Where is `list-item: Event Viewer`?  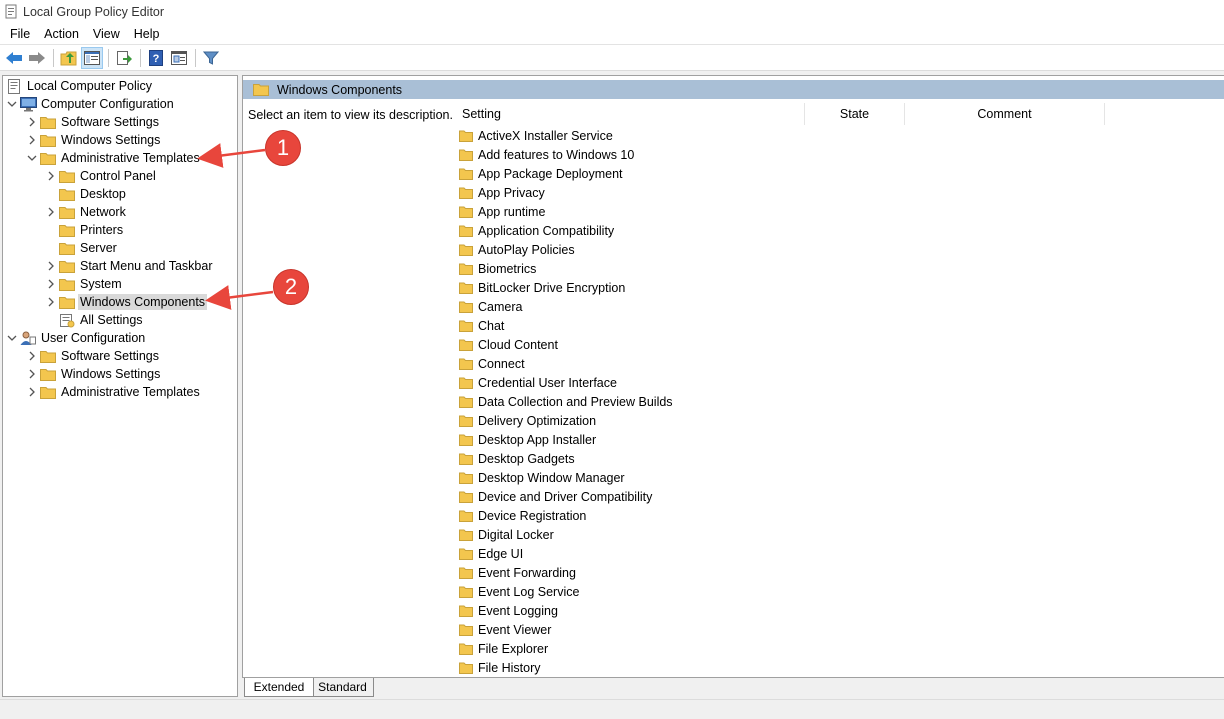 list-item: Event Viewer is located at coordinates (505, 629).